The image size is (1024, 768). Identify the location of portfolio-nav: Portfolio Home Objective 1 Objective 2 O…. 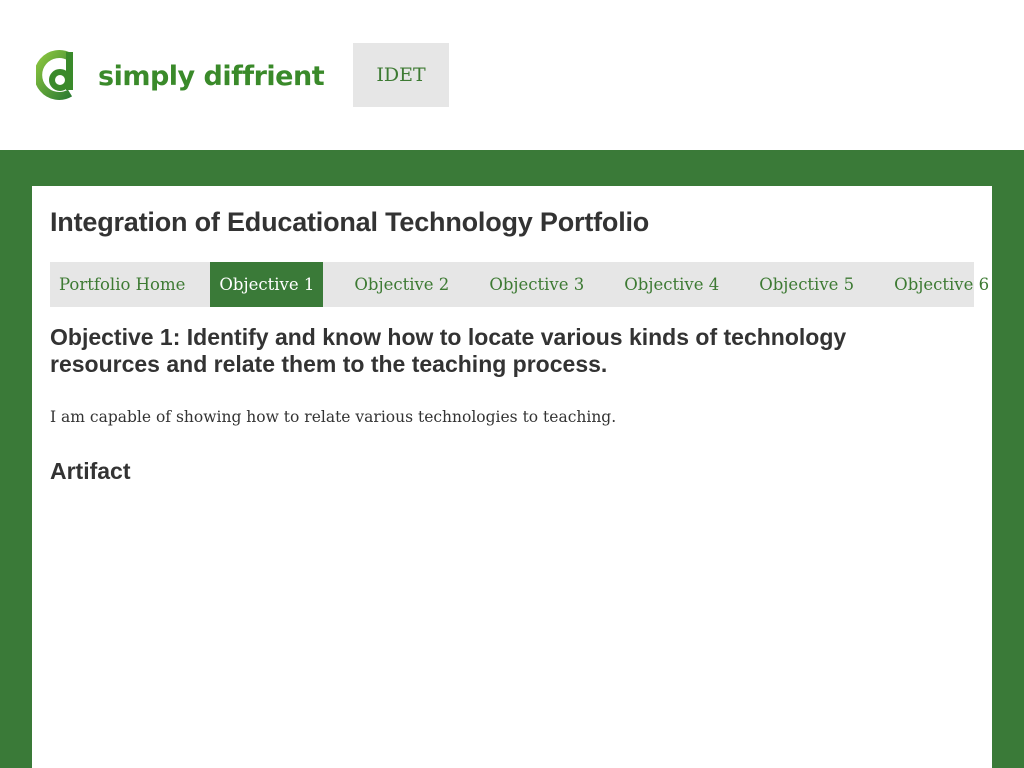
(519, 284).